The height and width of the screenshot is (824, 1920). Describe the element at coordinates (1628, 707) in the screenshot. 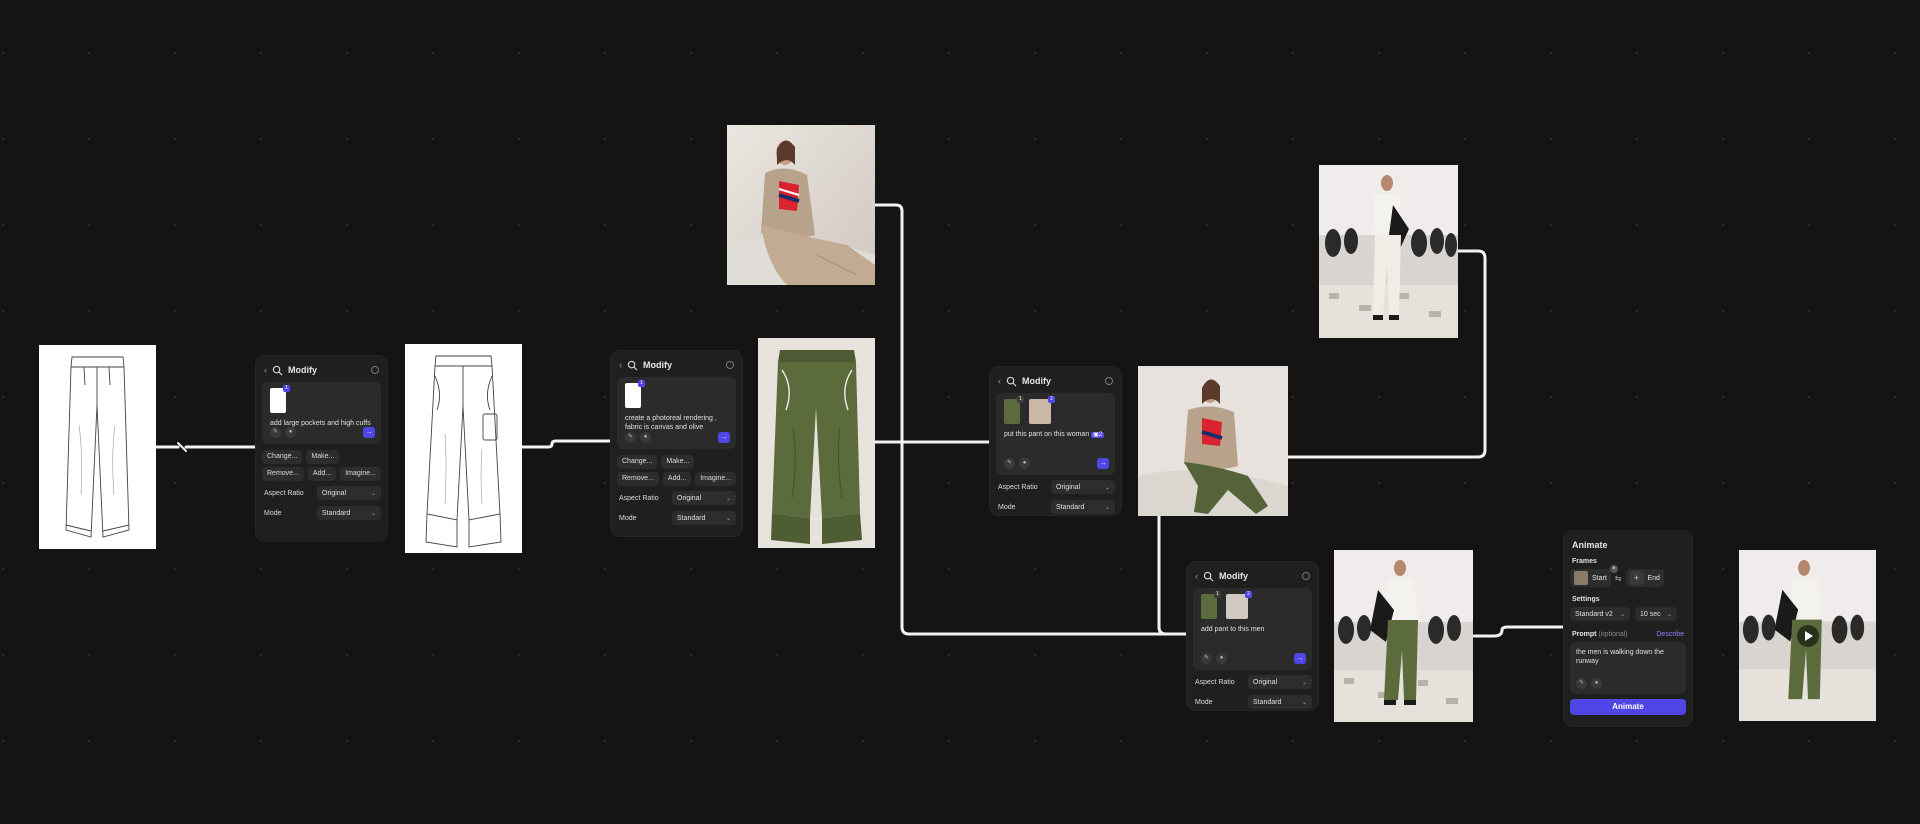

I see `animate-button: Animate` at that location.